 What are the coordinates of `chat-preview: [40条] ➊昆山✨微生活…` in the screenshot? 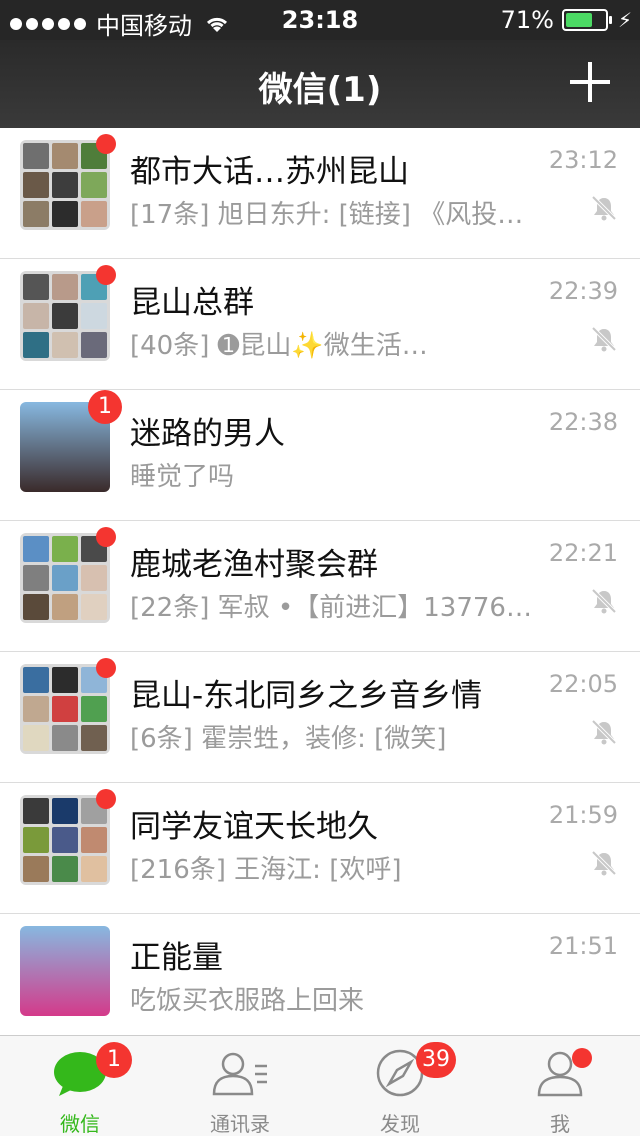 It's located at (279, 346).